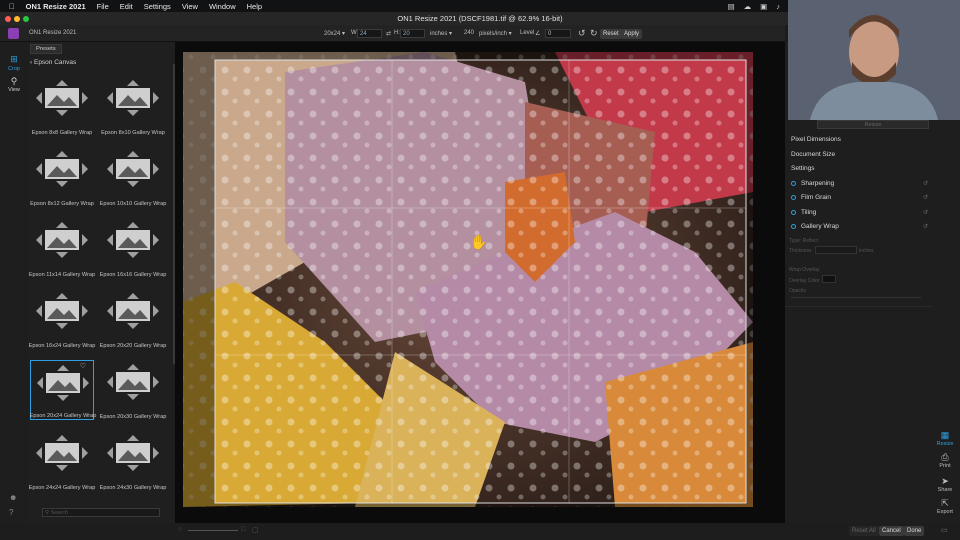  Describe the element at coordinates (793, 197) in the screenshot. I see `film-grain-toggle` at that location.